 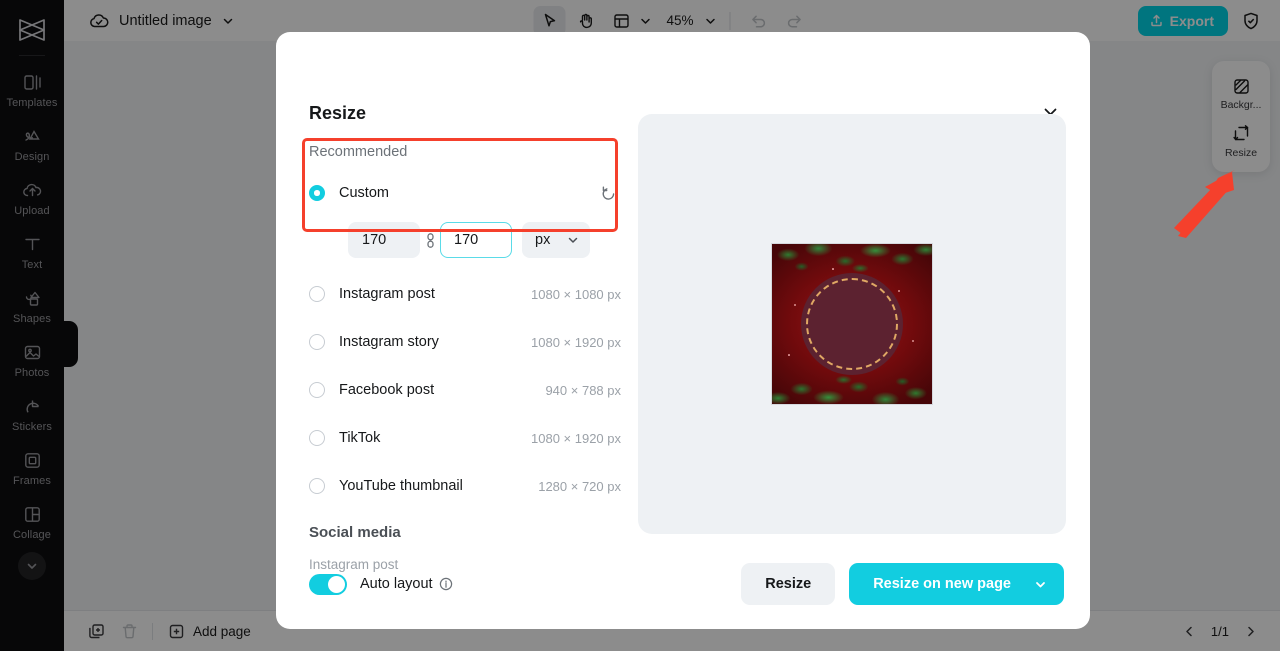 I want to click on preset-name: YouTube thumbnail, so click(x=401, y=486).